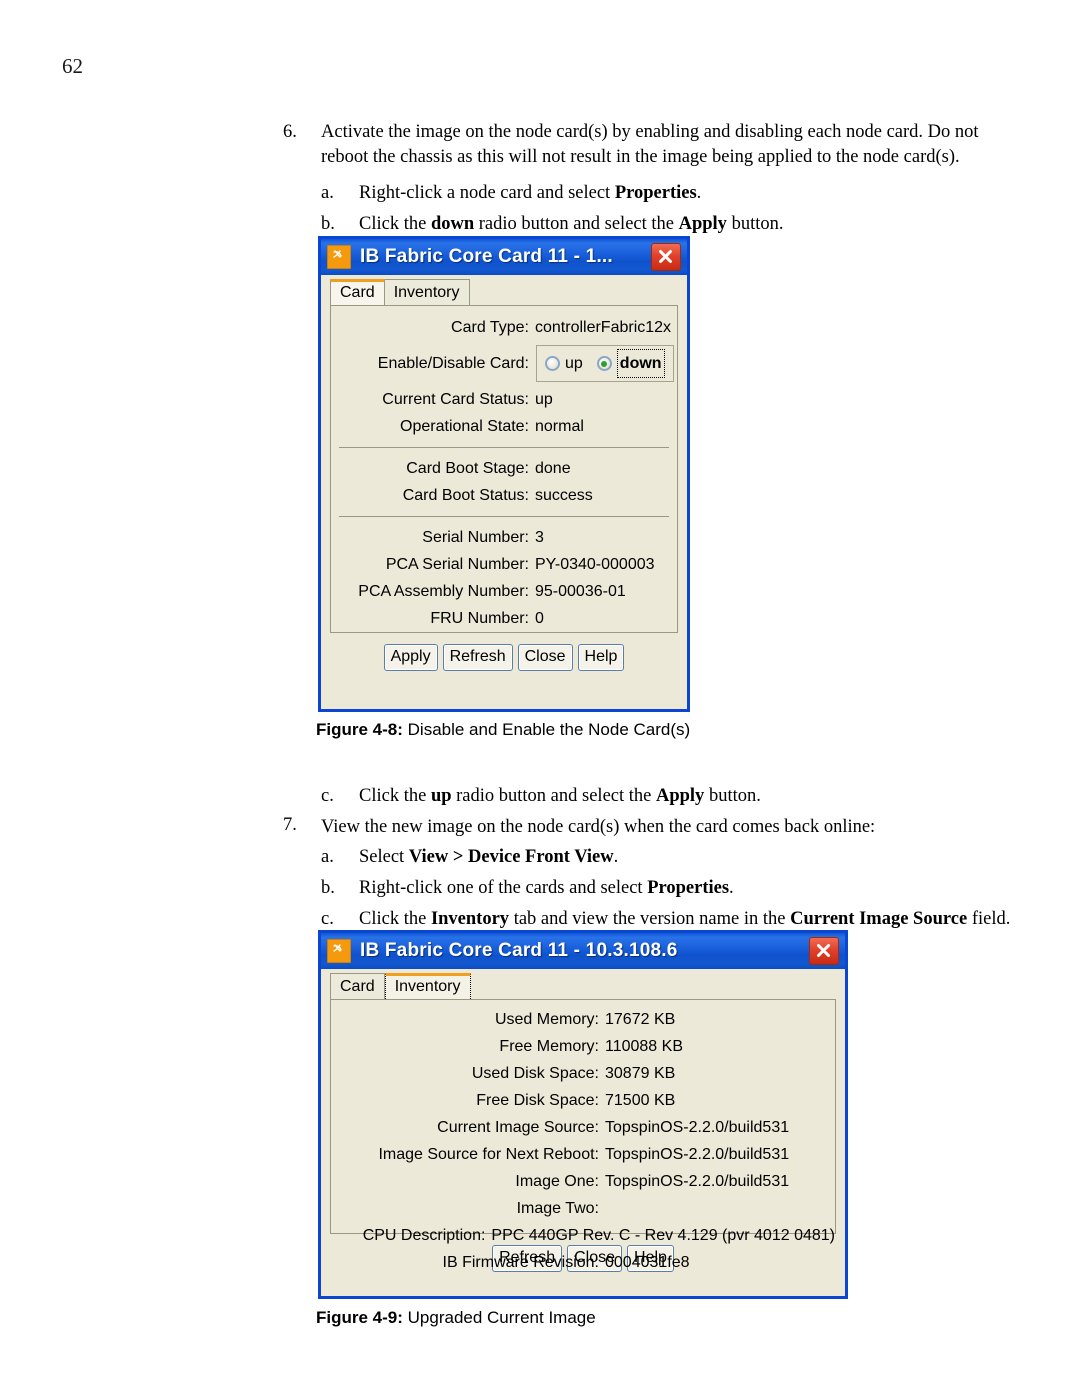 This screenshot has height=1397, width=1080. I want to click on step-7c-marker: c., so click(327, 919).